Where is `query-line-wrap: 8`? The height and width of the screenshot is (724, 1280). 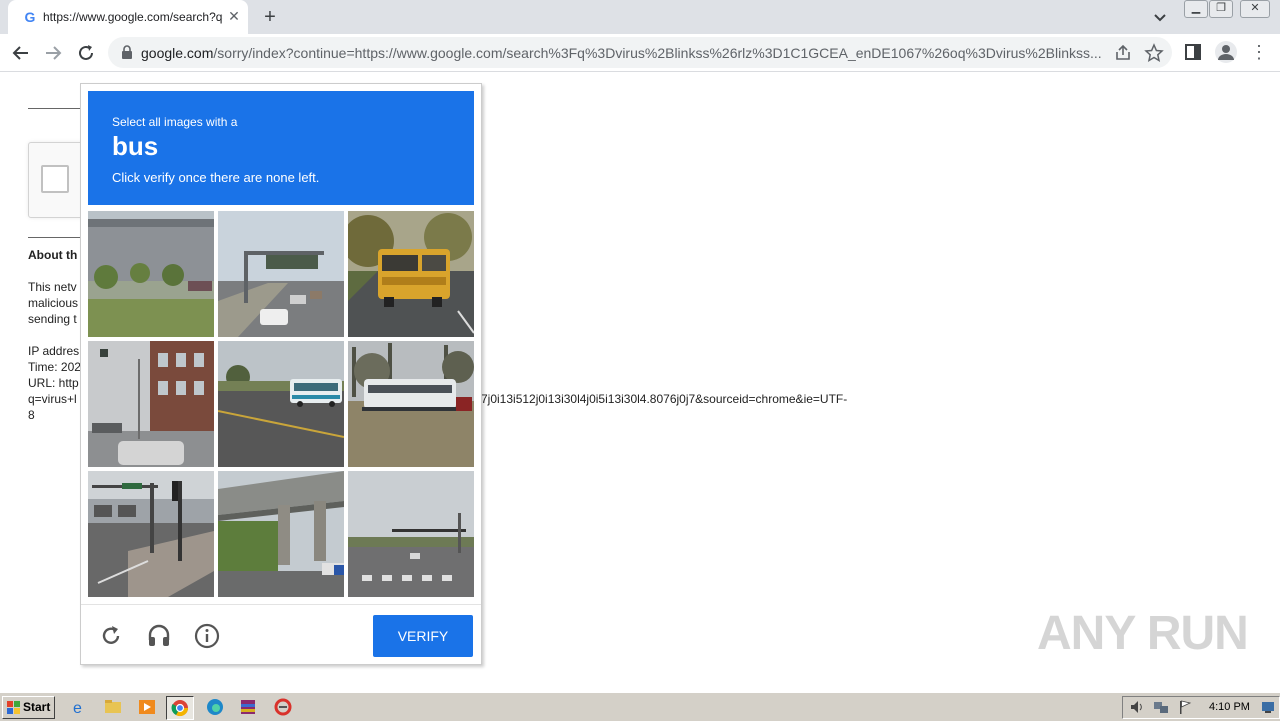 query-line-wrap: 8 is located at coordinates (31, 415).